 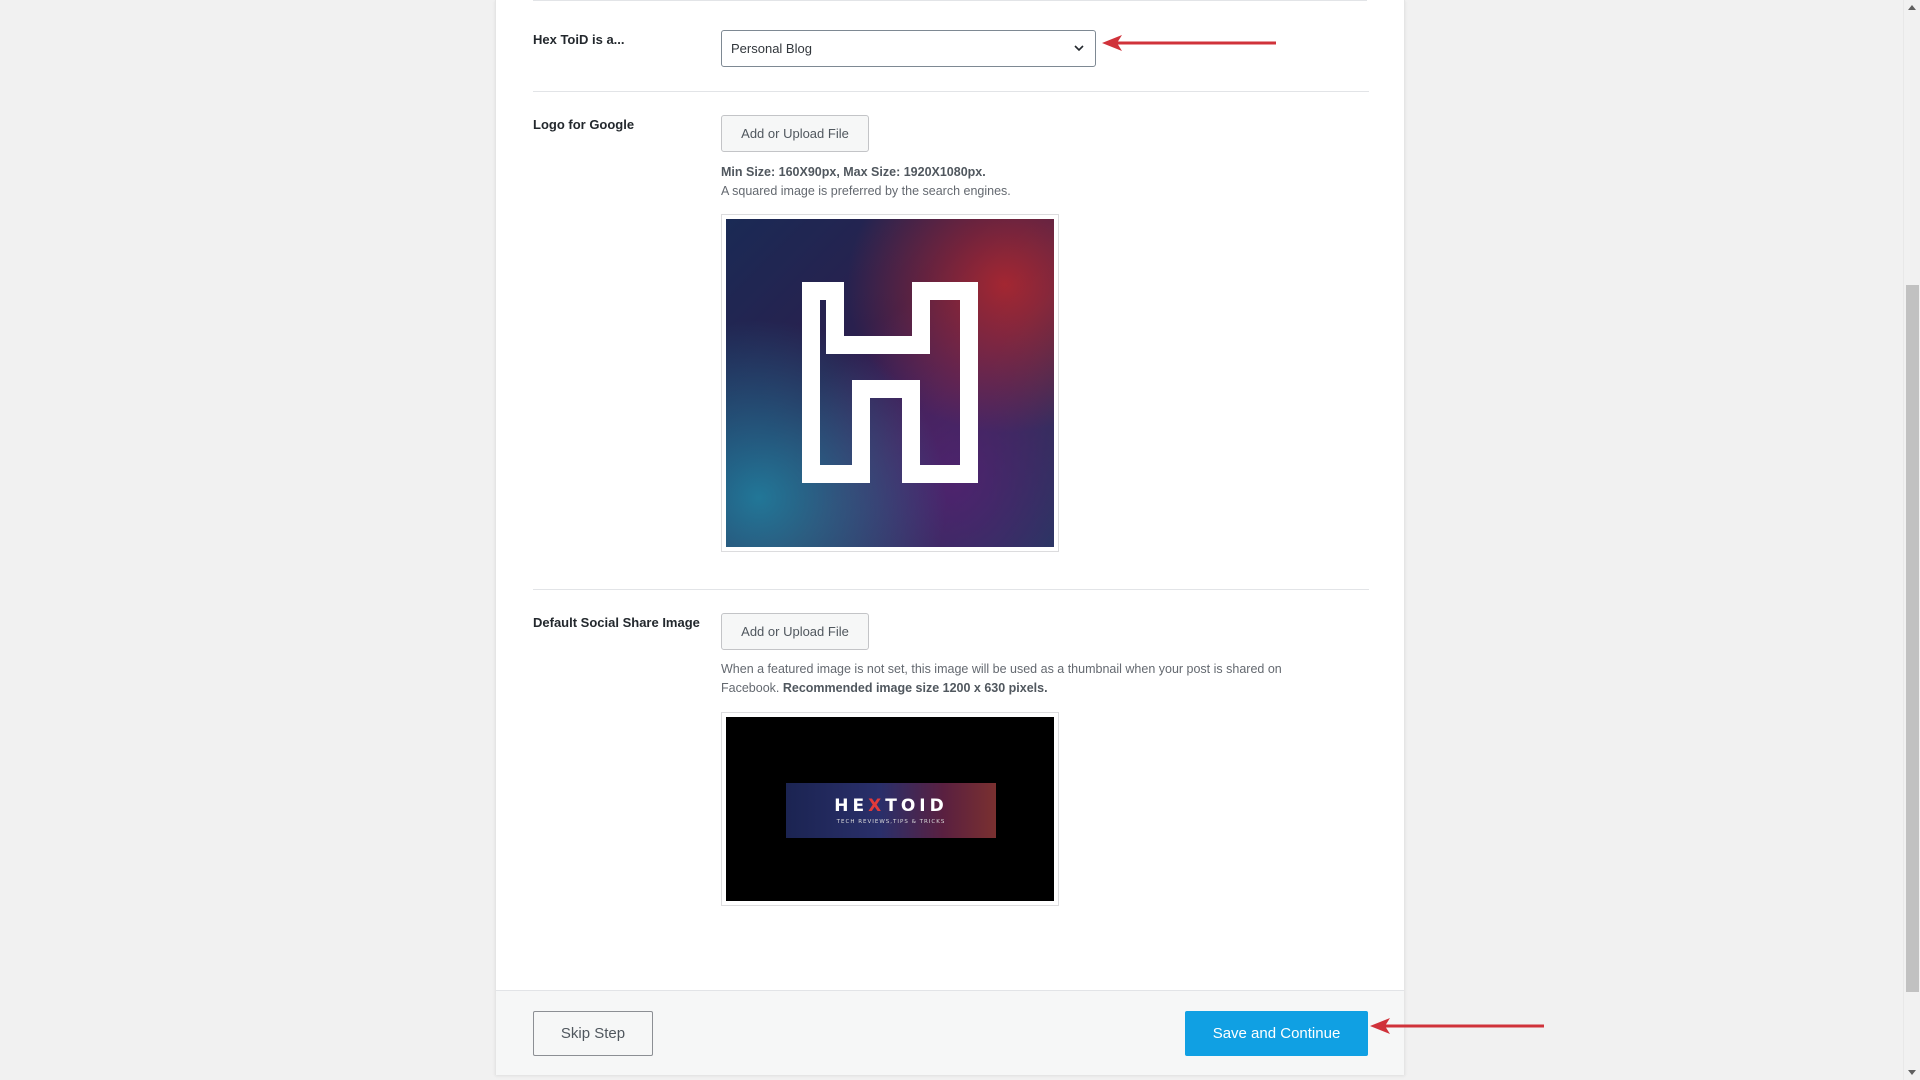 What do you see at coordinates (1079, 48) in the screenshot?
I see `chevron-down-icon` at bounding box center [1079, 48].